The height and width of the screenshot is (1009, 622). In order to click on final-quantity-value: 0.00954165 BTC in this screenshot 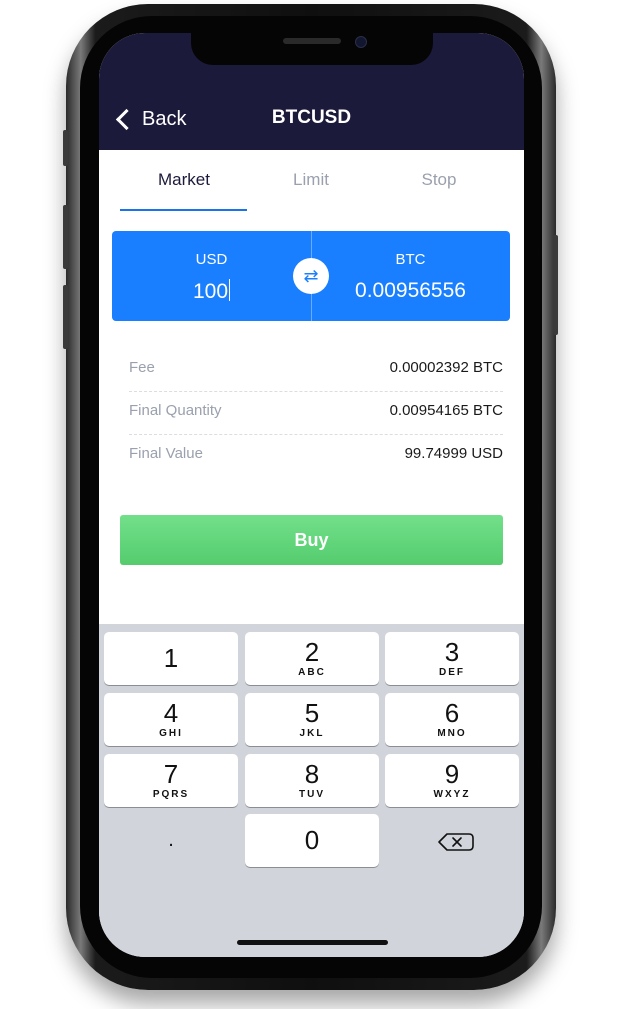, I will do `click(446, 410)`.